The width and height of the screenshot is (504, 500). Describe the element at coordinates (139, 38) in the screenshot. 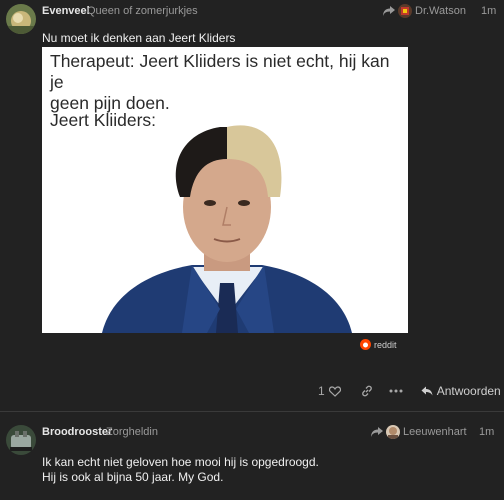

I see `post-text: Nu moet ik denken aan Jeert Kliders` at that location.